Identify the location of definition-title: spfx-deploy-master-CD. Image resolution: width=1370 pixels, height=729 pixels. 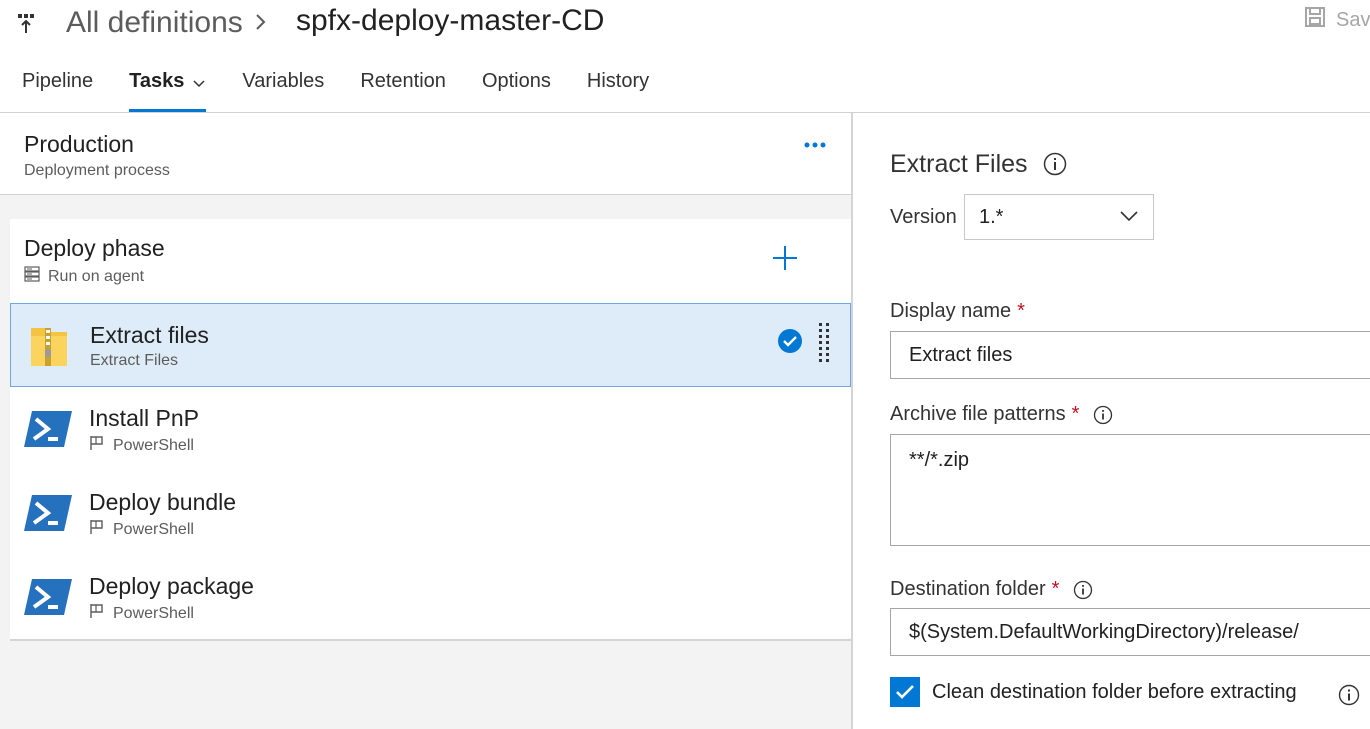
(450, 21).